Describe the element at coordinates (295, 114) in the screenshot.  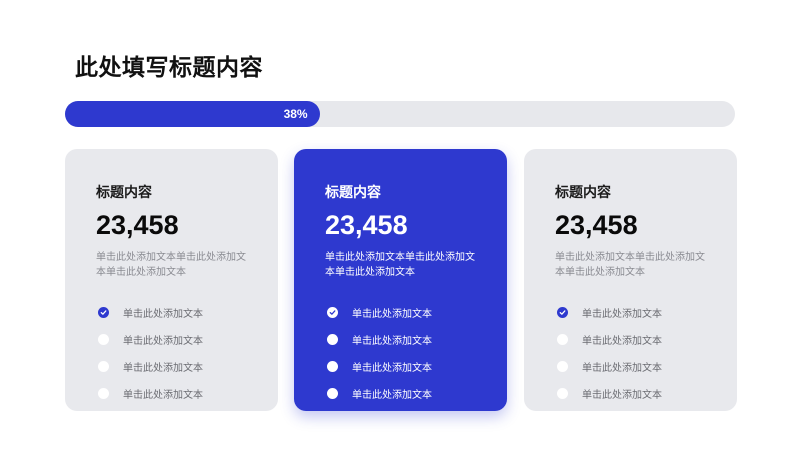
I see `progress-label: 38%` at that location.